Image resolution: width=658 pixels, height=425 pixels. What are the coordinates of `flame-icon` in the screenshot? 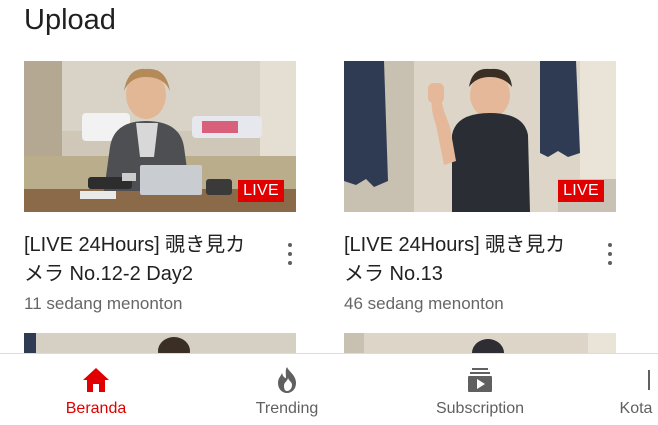 It's located at (287, 380).